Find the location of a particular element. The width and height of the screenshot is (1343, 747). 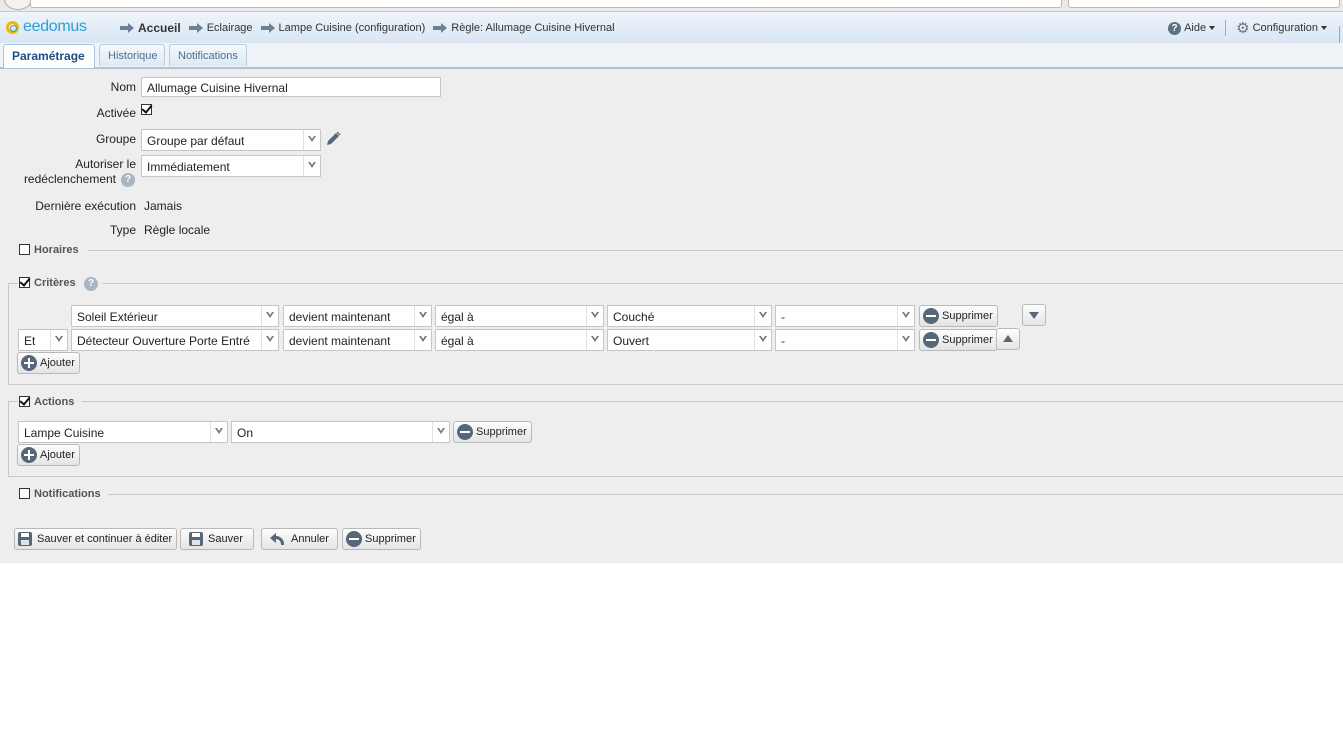

criteria-device-value: Soleil Extérieur is located at coordinates (117, 317).